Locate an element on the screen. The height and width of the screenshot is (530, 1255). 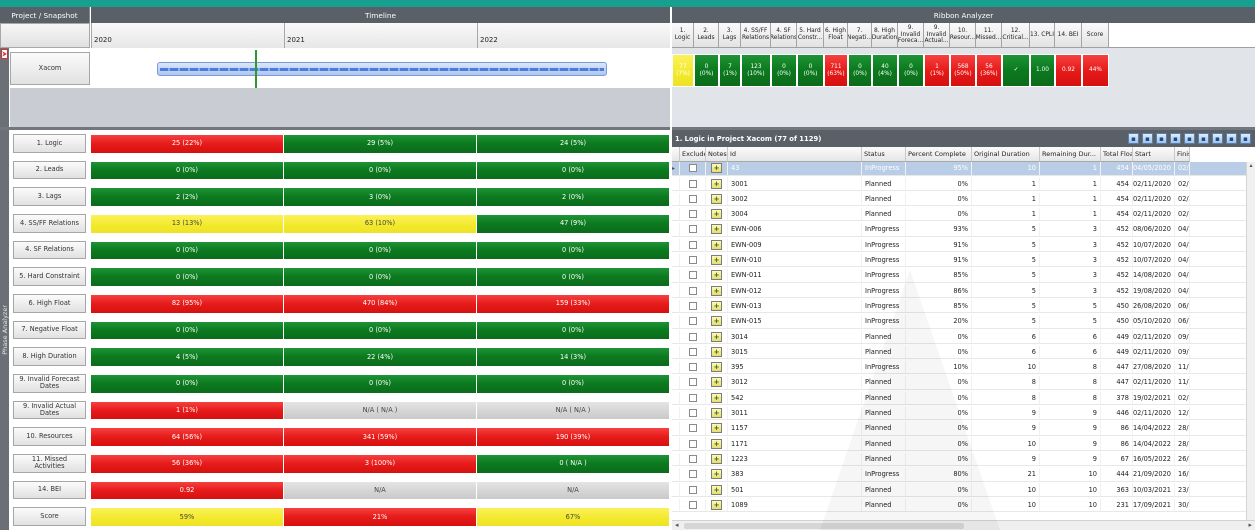
ribbon-column-header: Score is located at coordinates (1095, 35).